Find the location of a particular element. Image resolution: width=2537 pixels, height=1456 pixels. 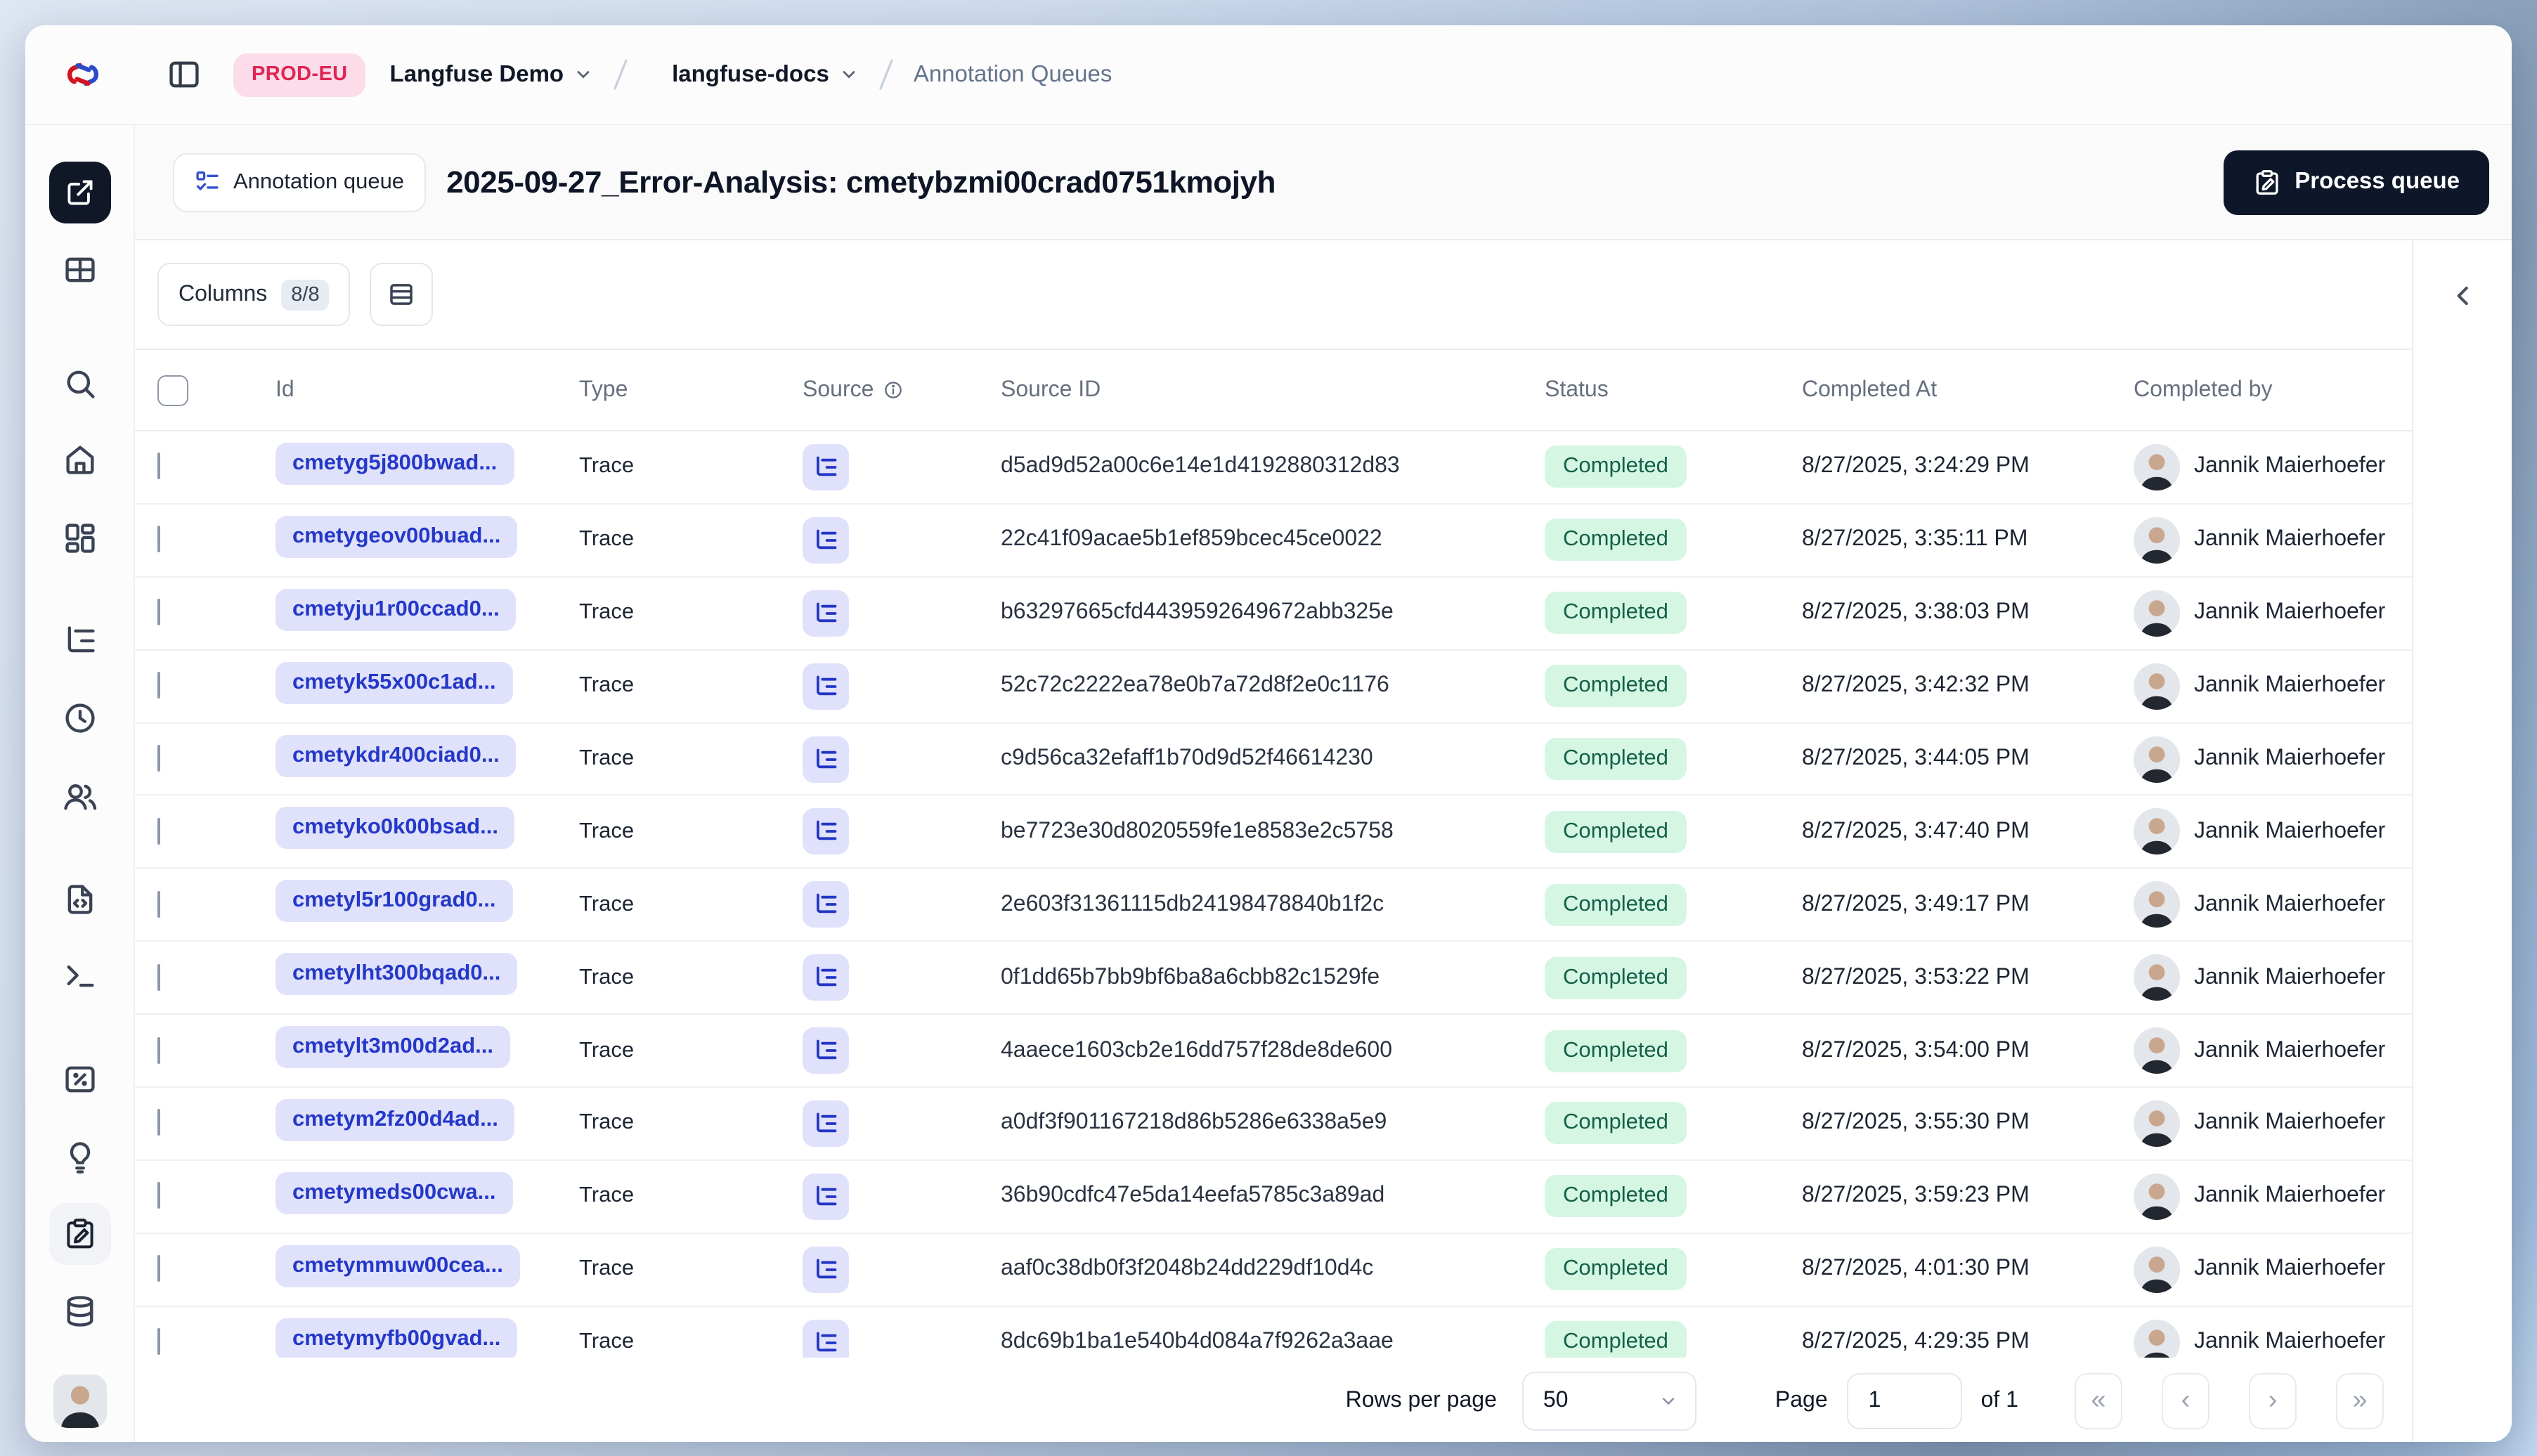

sidebar-item-sessions is located at coordinates (80, 718).